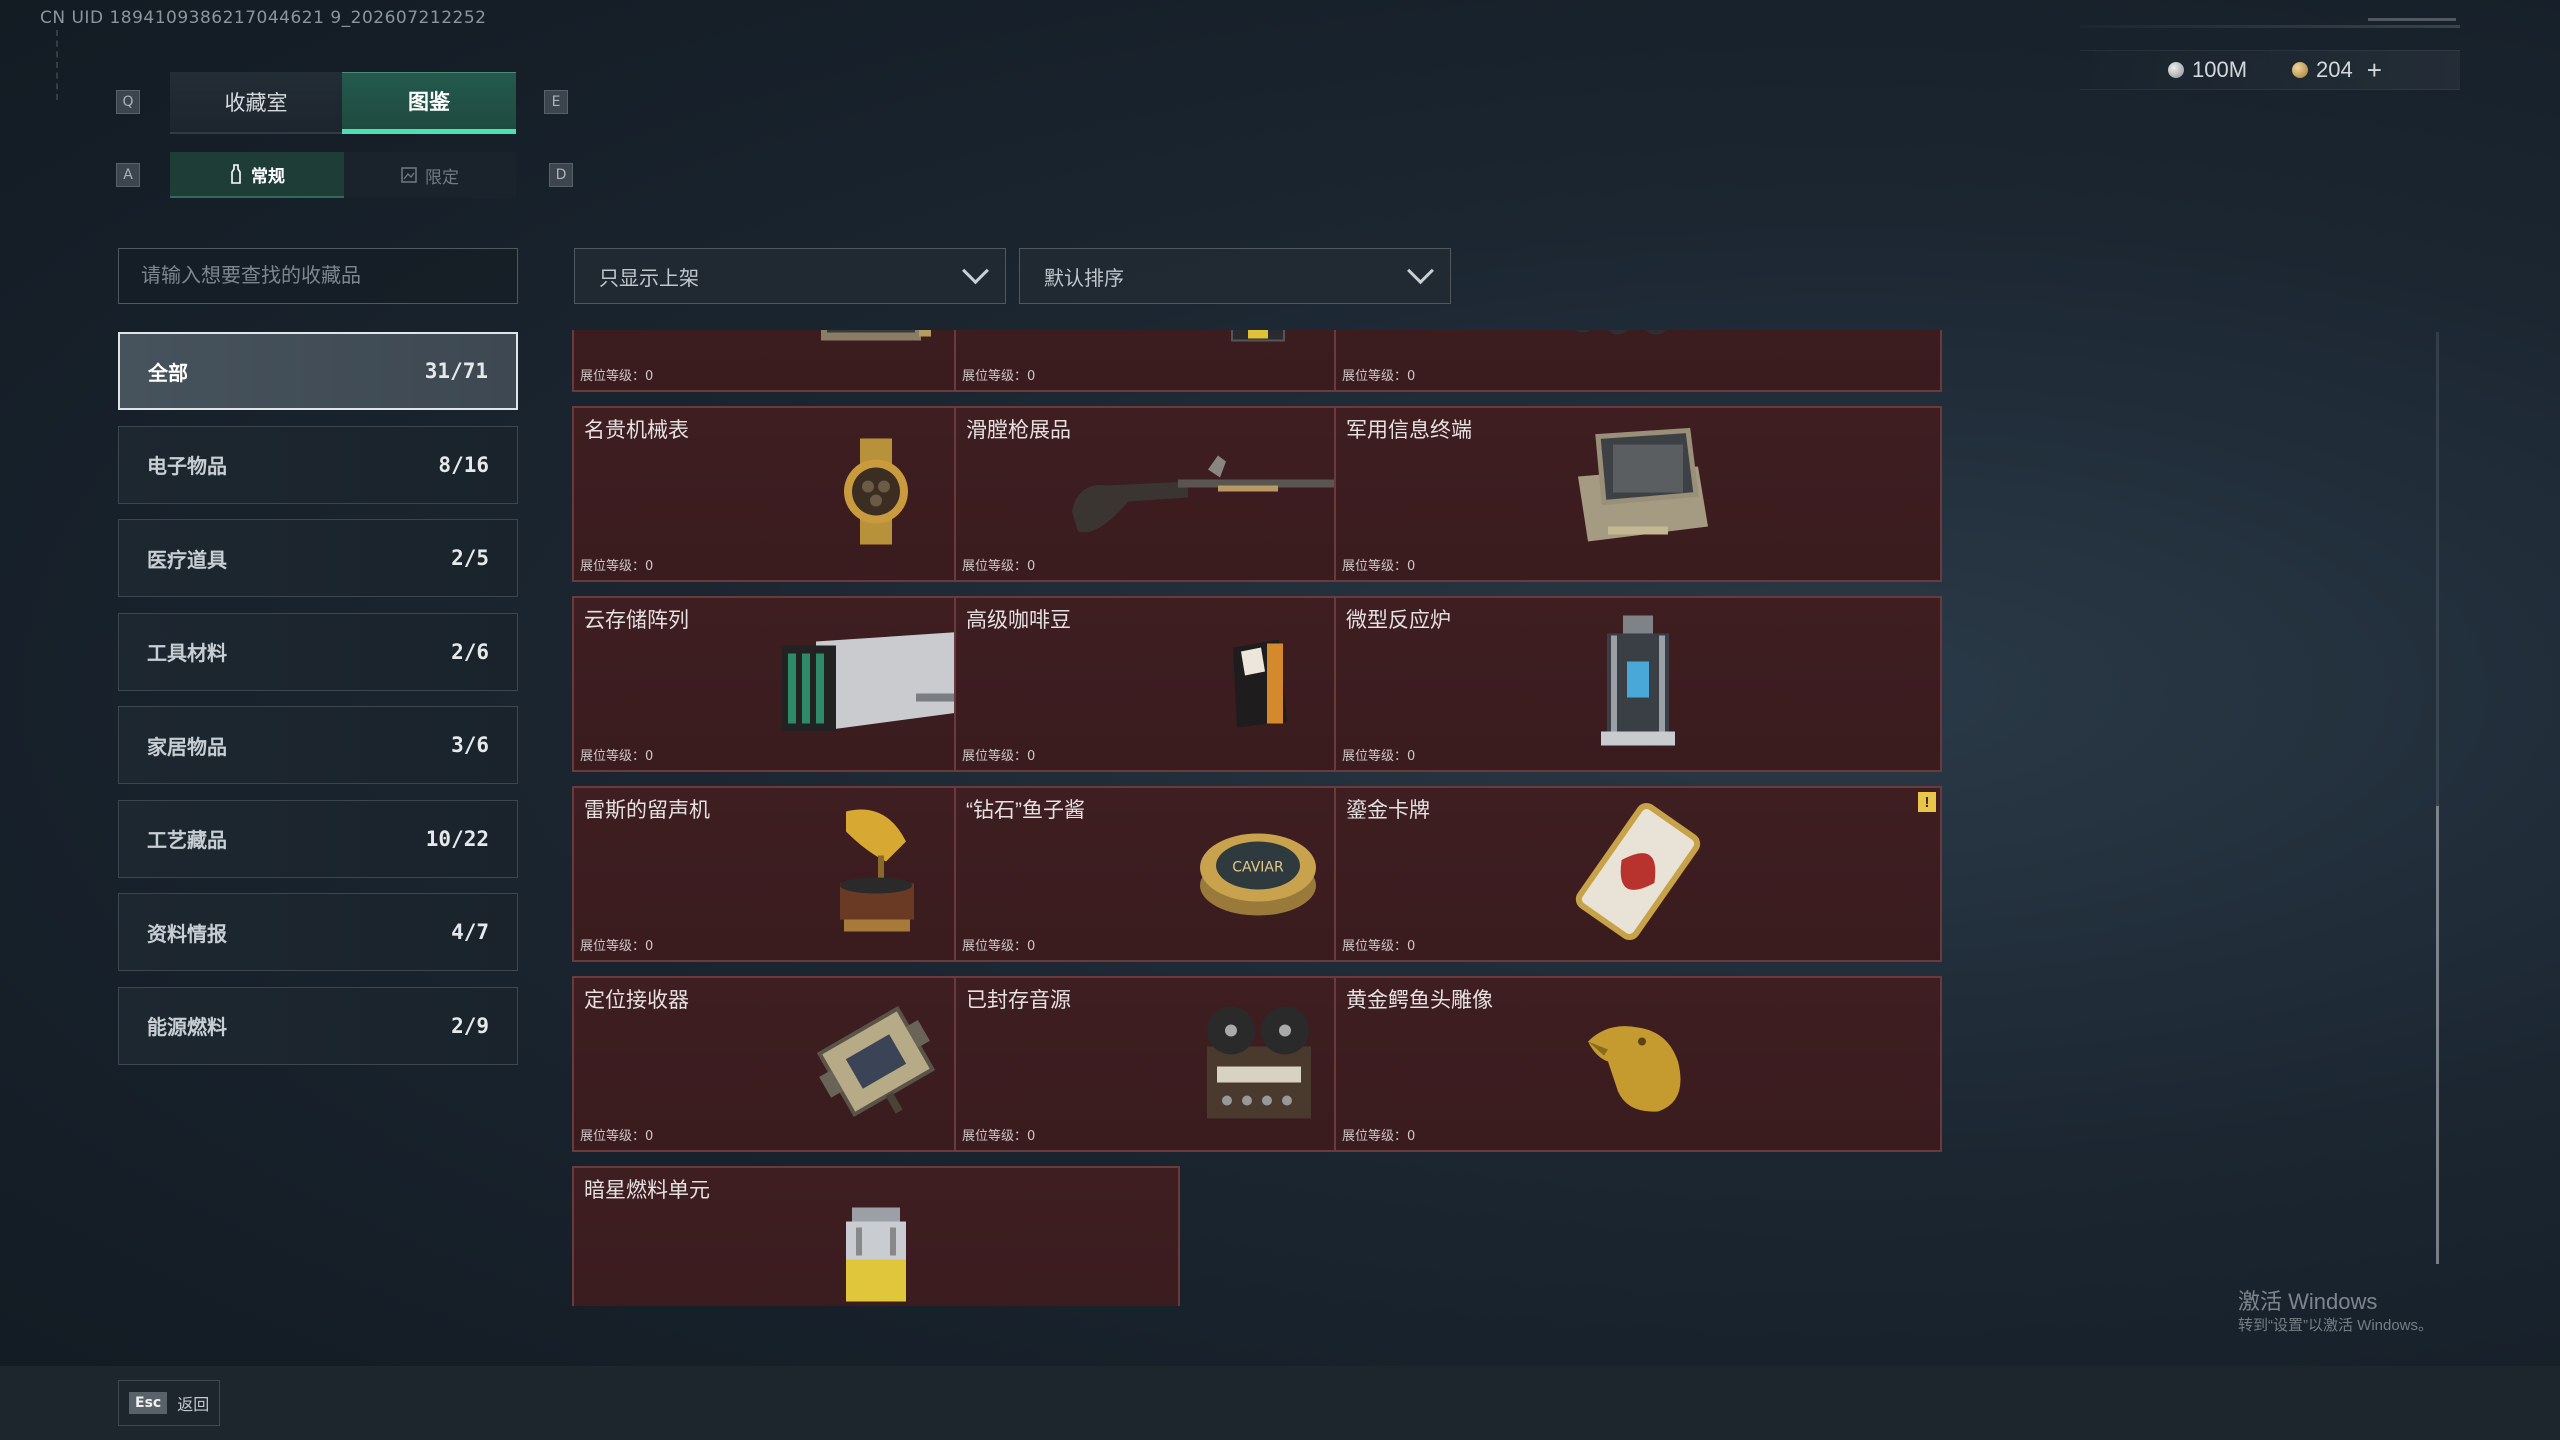  What do you see at coordinates (318, 558) in the screenshot?
I see `category-item: 医疗道具 2/5` at bounding box center [318, 558].